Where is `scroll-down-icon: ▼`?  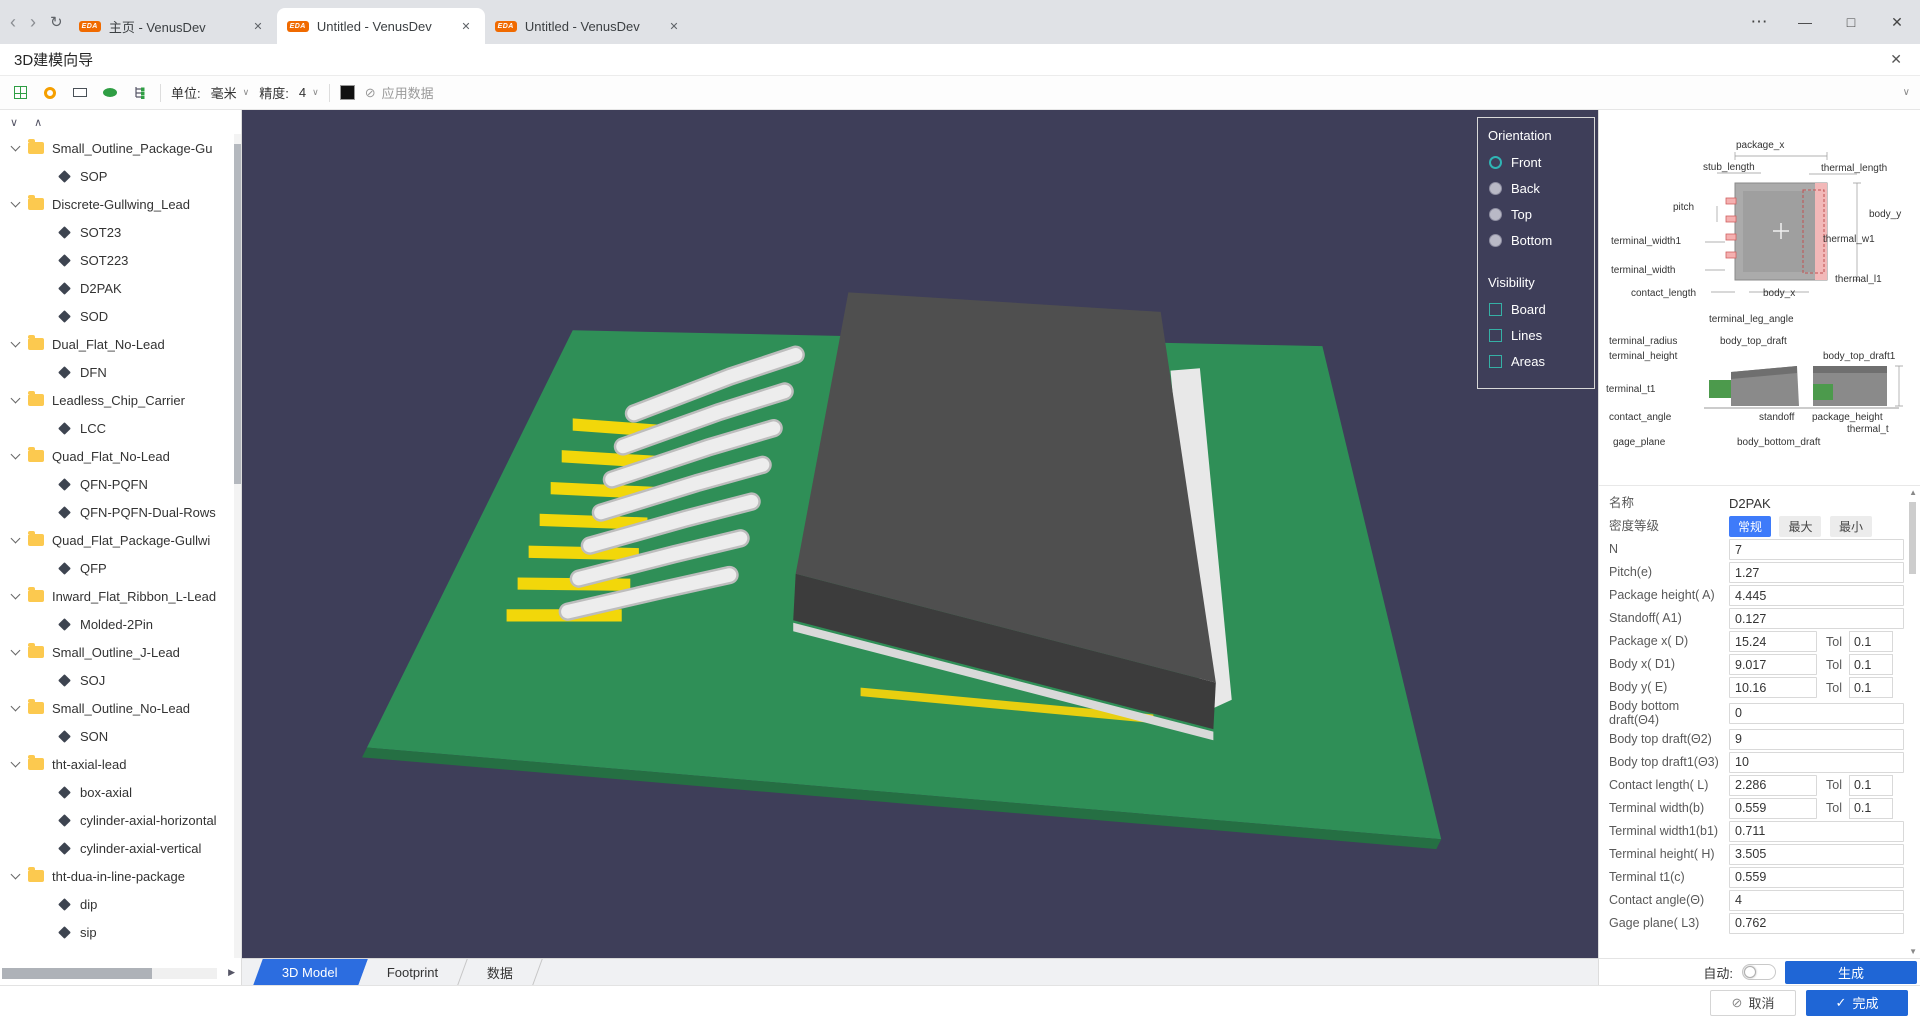
scroll-down-icon: ▼ is located at coordinates (1913, 951).